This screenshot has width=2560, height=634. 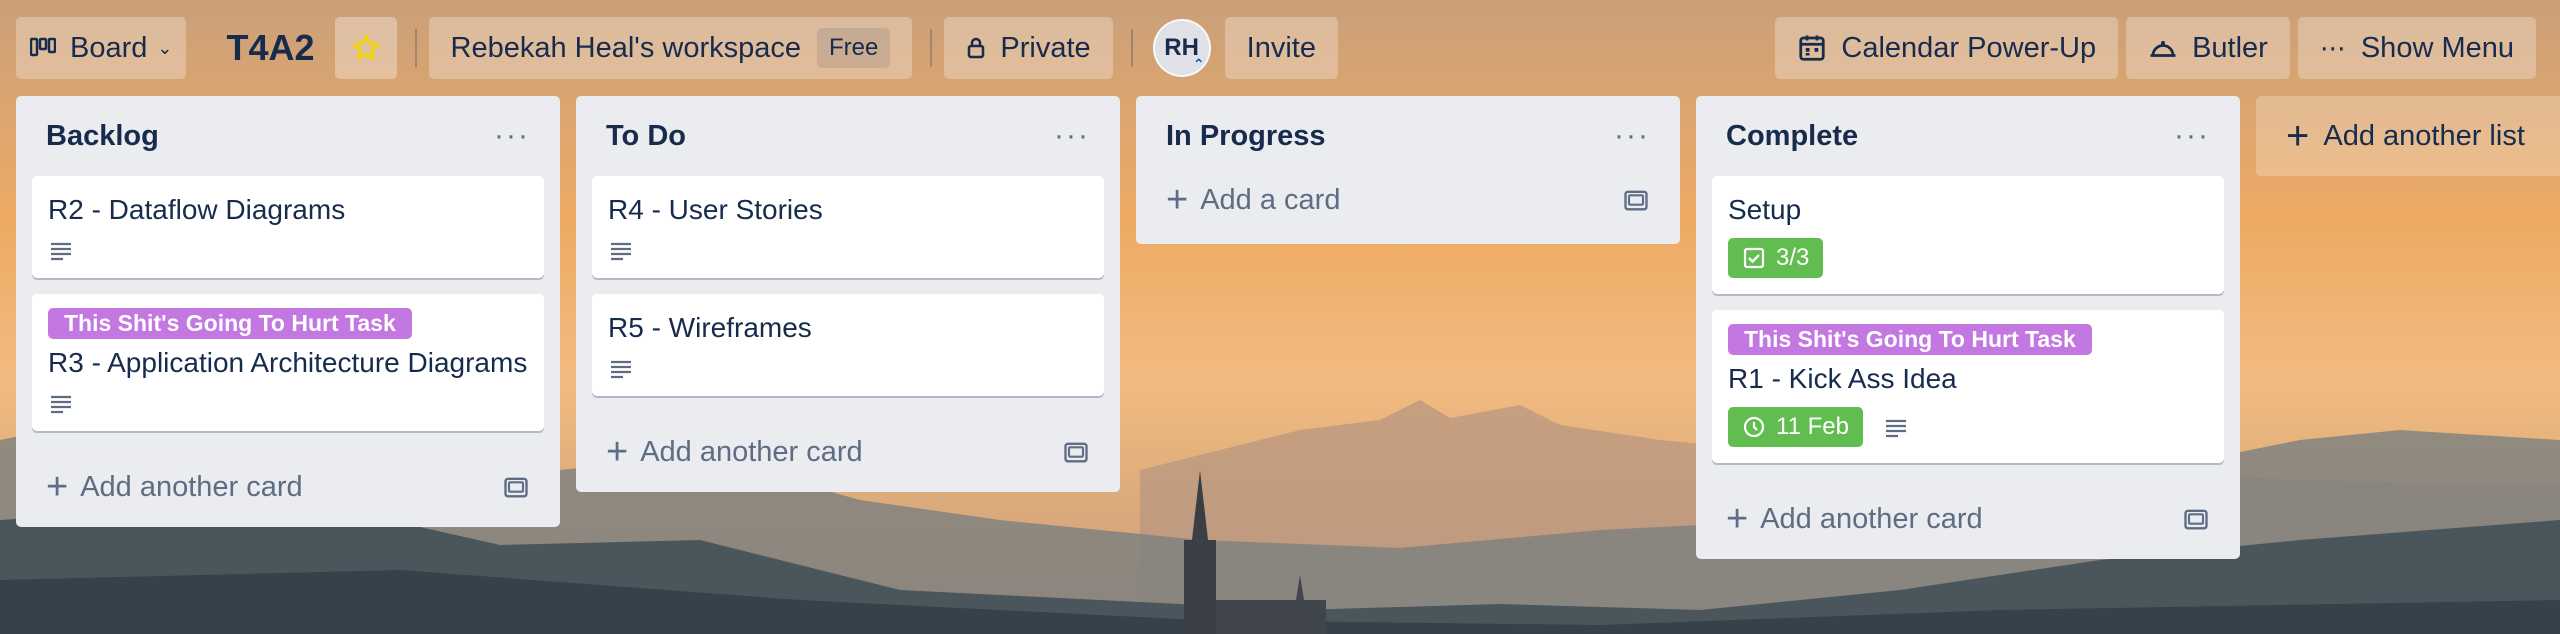 What do you see at coordinates (1968, 235) in the screenshot?
I see `card: Setup 3/3` at bounding box center [1968, 235].